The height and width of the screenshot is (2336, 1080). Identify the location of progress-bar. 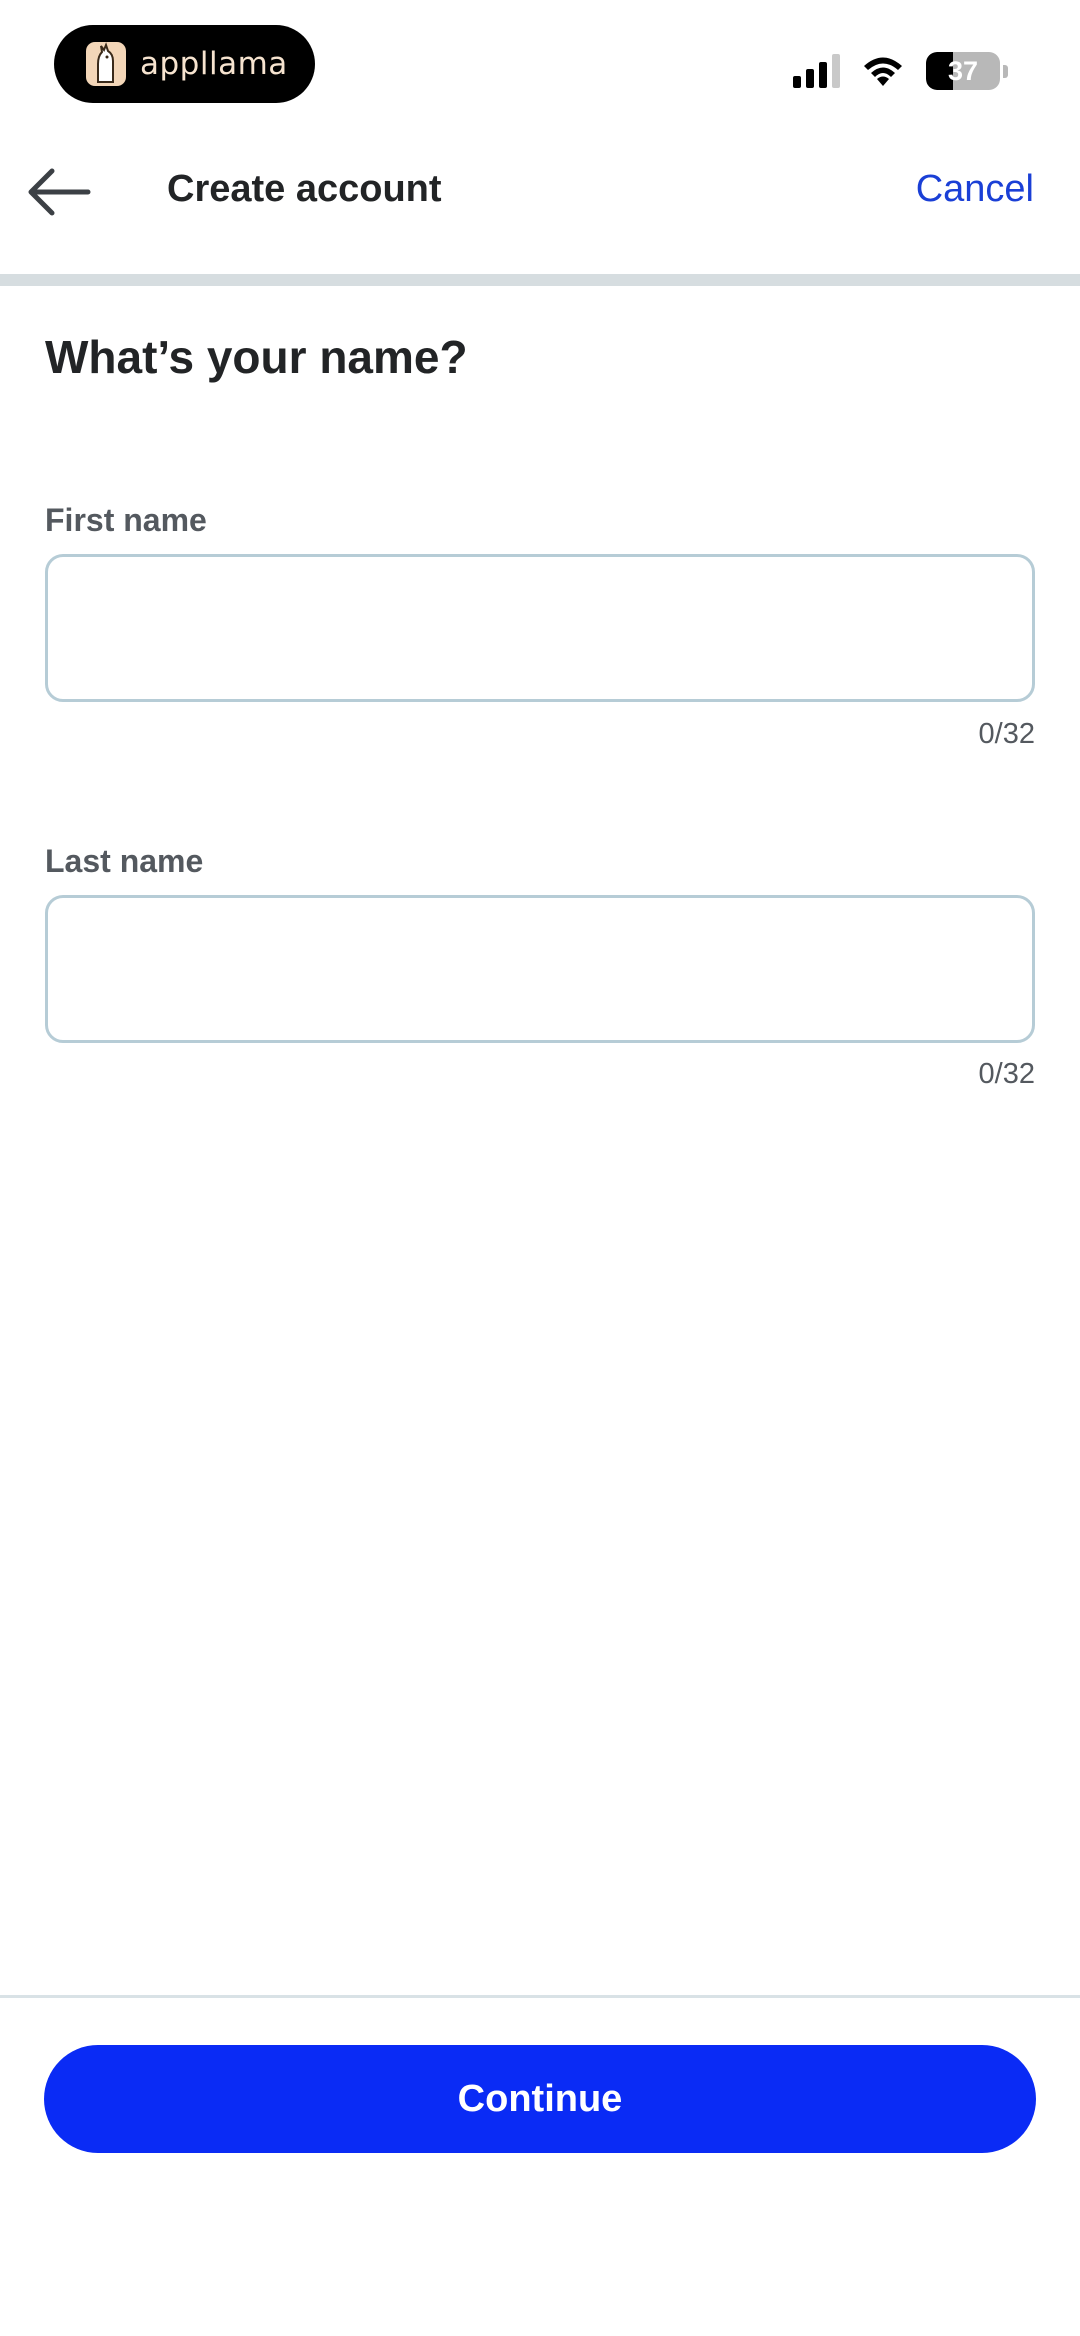
(540, 280).